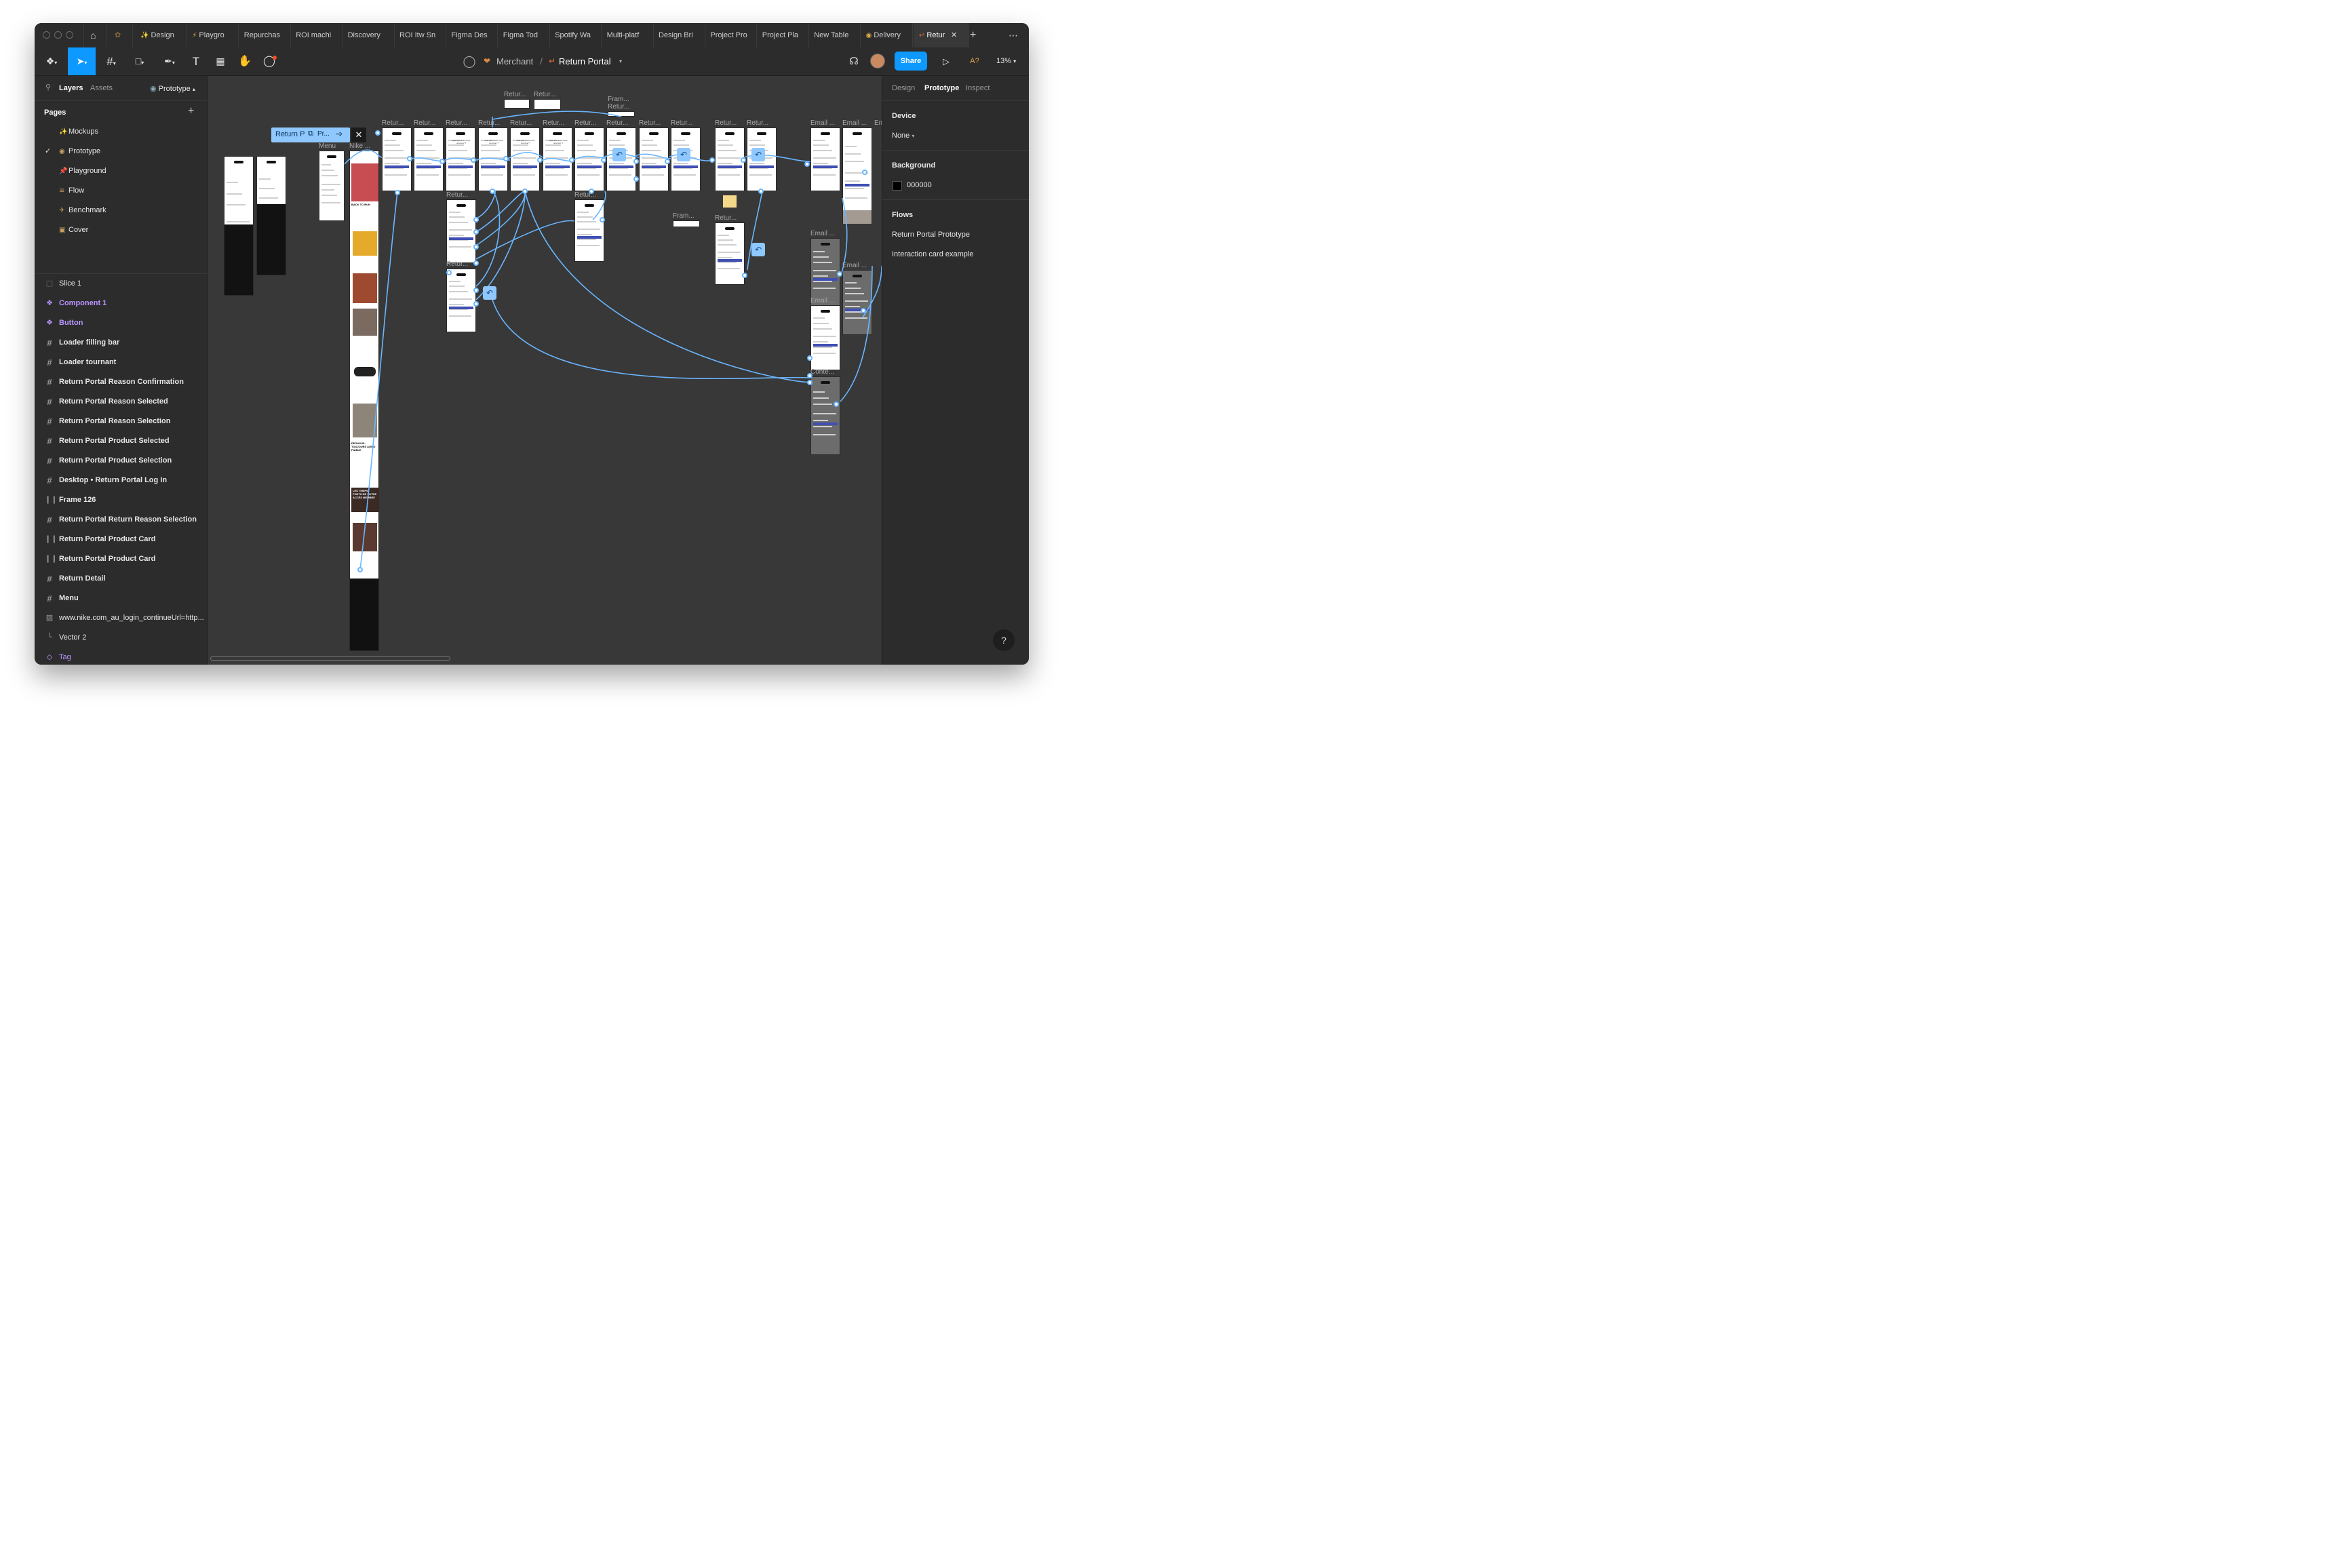 The height and width of the screenshot is (1568, 2348). What do you see at coordinates (245, 61) in the screenshot?
I see `hand-tool-icon: ✋` at bounding box center [245, 61].